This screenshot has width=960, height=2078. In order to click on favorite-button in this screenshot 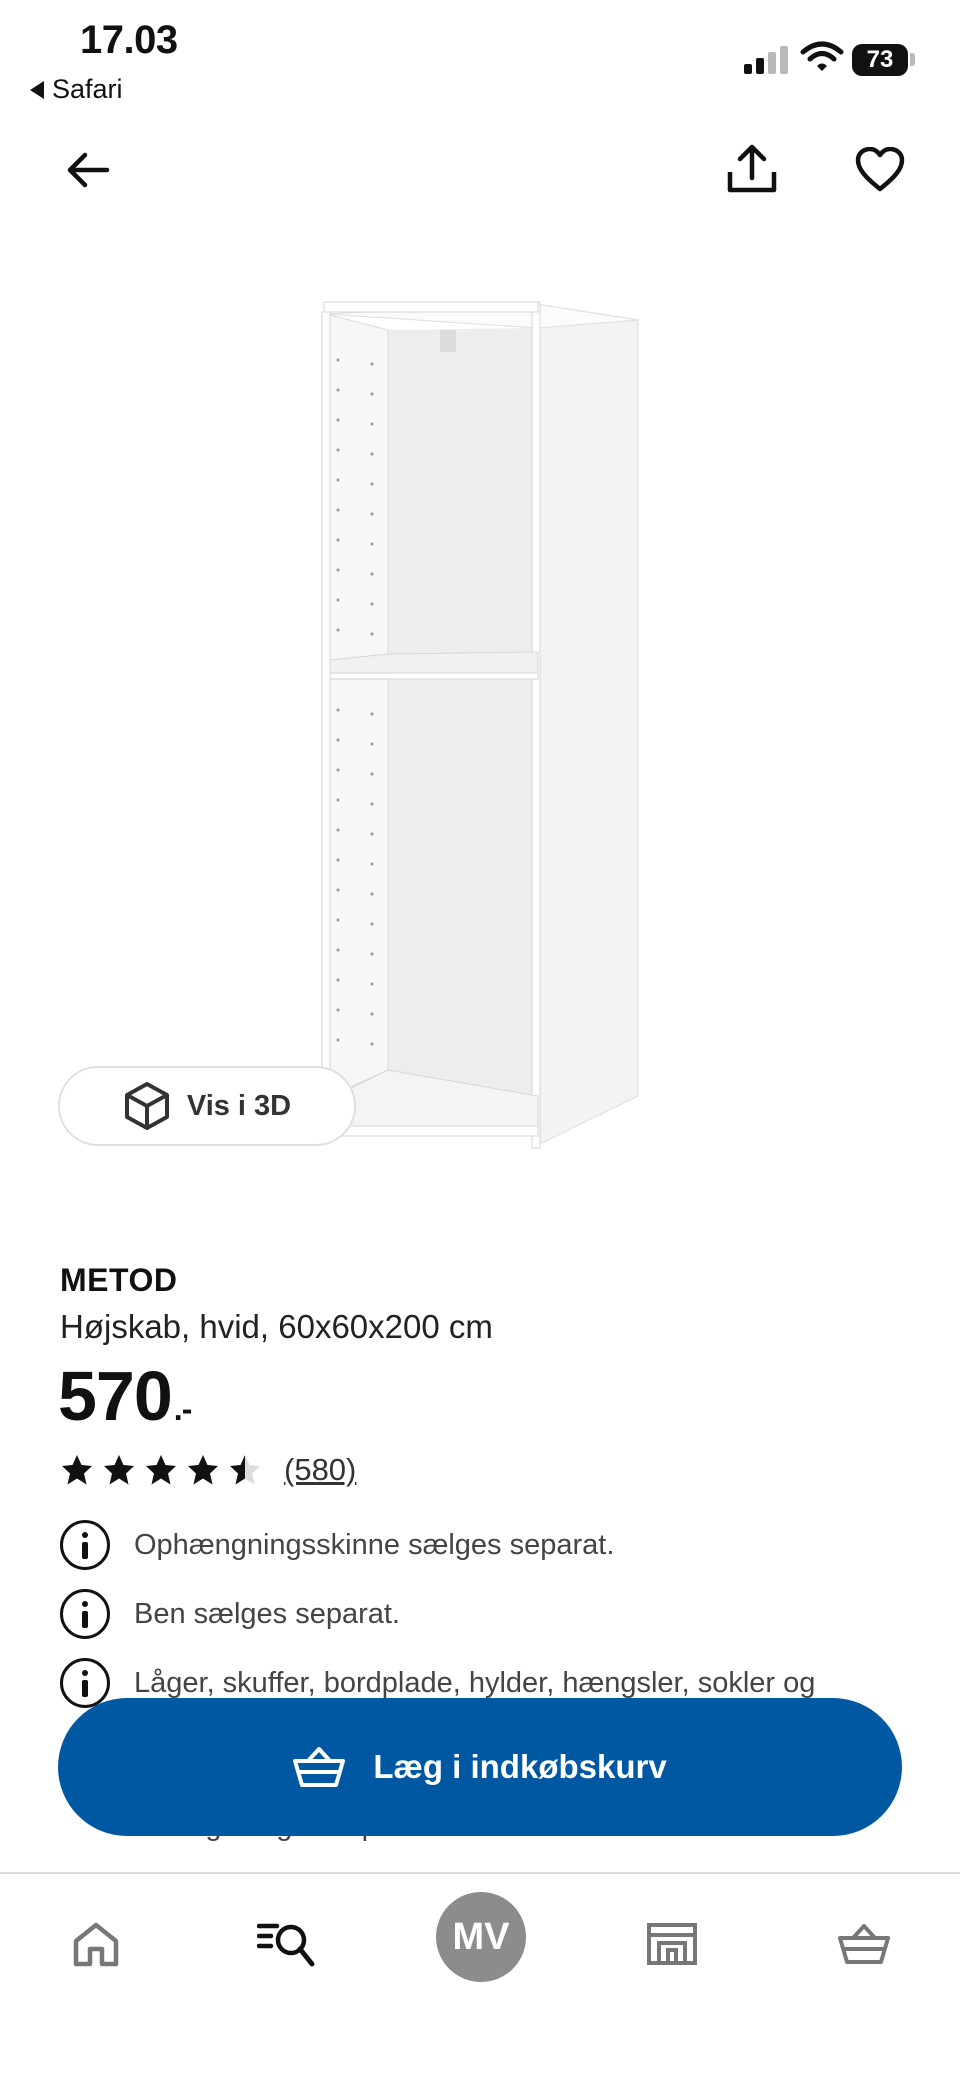, I will do `click(880, 170)`.